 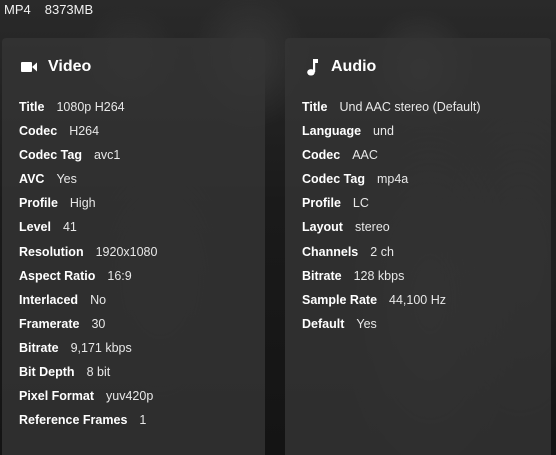 I want to click on audio-row-default: Default Yes, so click(x=422, y=324).